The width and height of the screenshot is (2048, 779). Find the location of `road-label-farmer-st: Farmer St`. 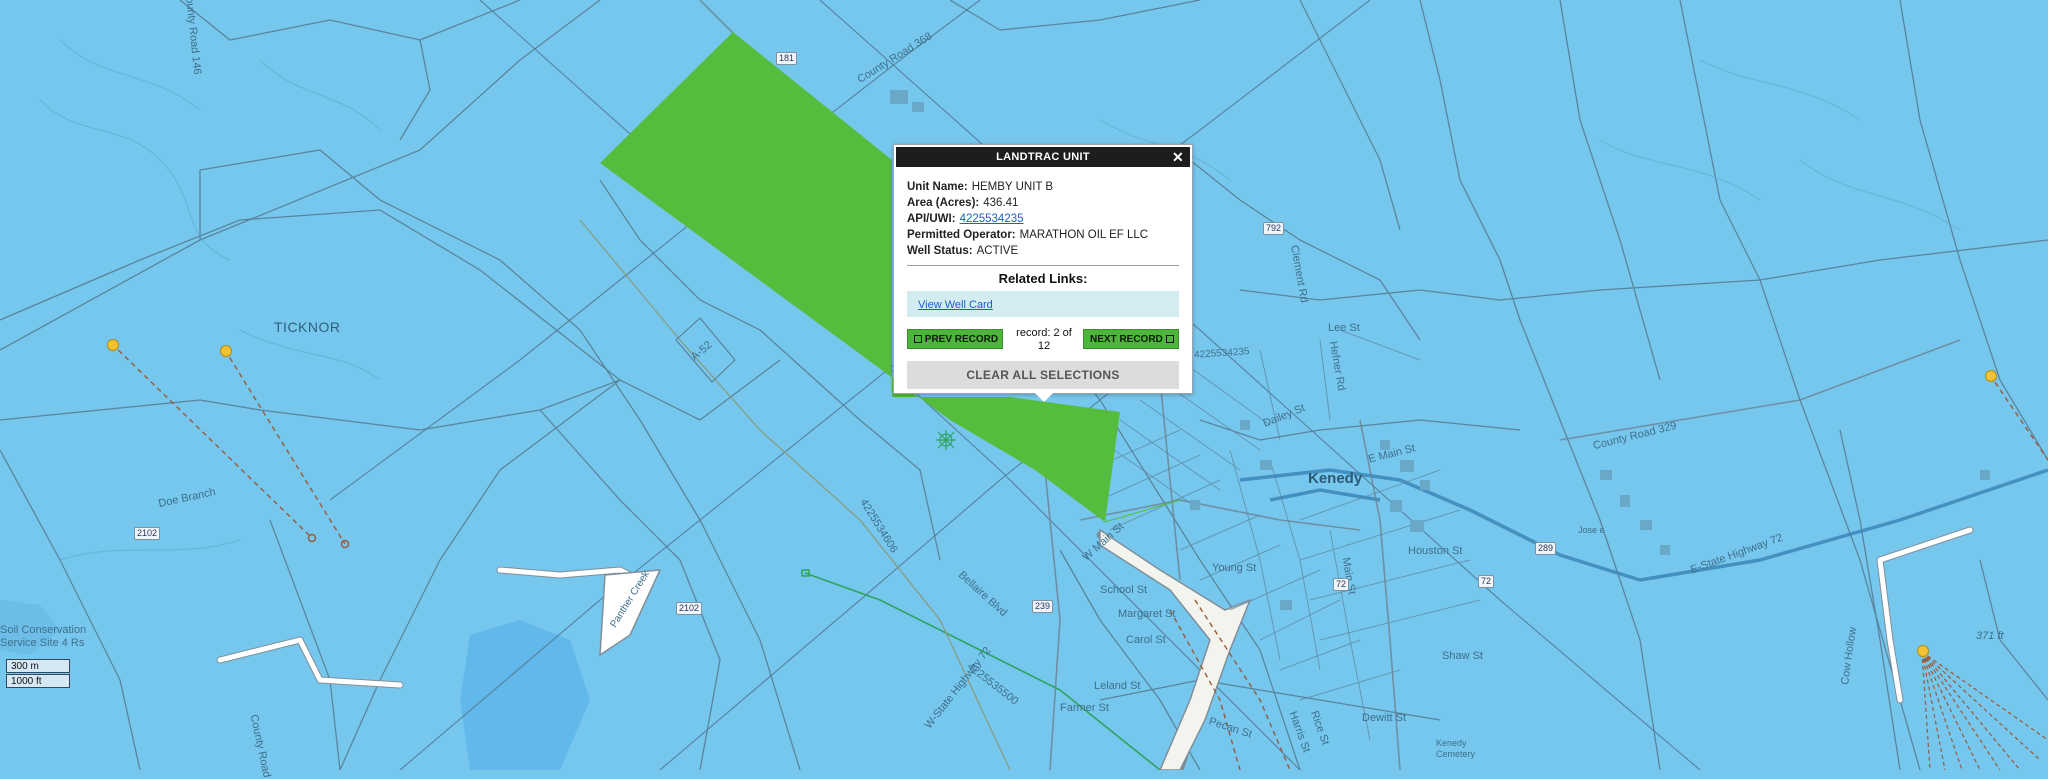

road-label-farmer-st: Farmer St is located at coordinates (1084, 708).